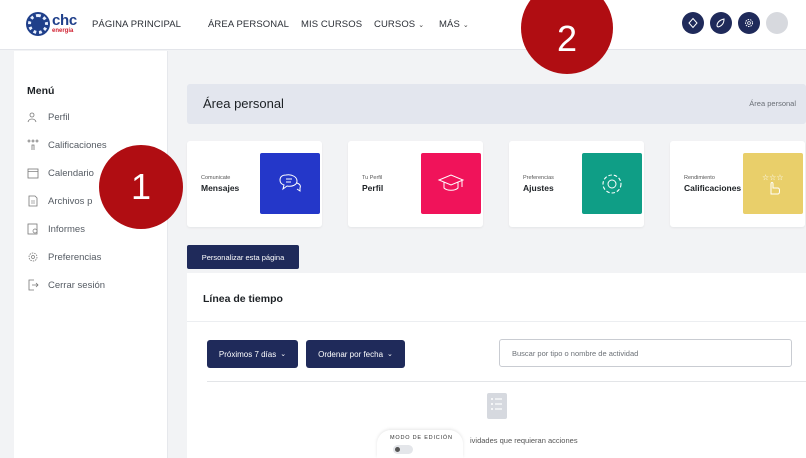 The image size is (806, 458). I want to click on card-title: Ajustes, so click(538, 188).